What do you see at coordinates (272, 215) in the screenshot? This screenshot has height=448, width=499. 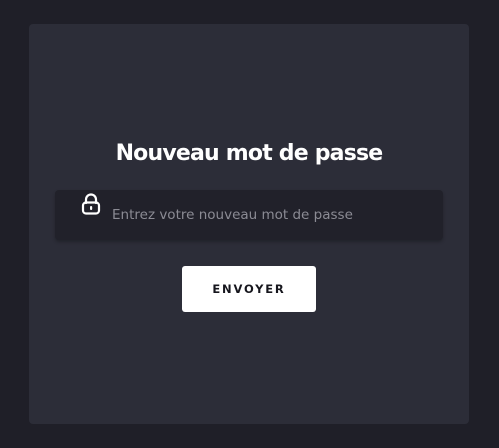 I see `new-password-input` at bounding box center [272, 215].